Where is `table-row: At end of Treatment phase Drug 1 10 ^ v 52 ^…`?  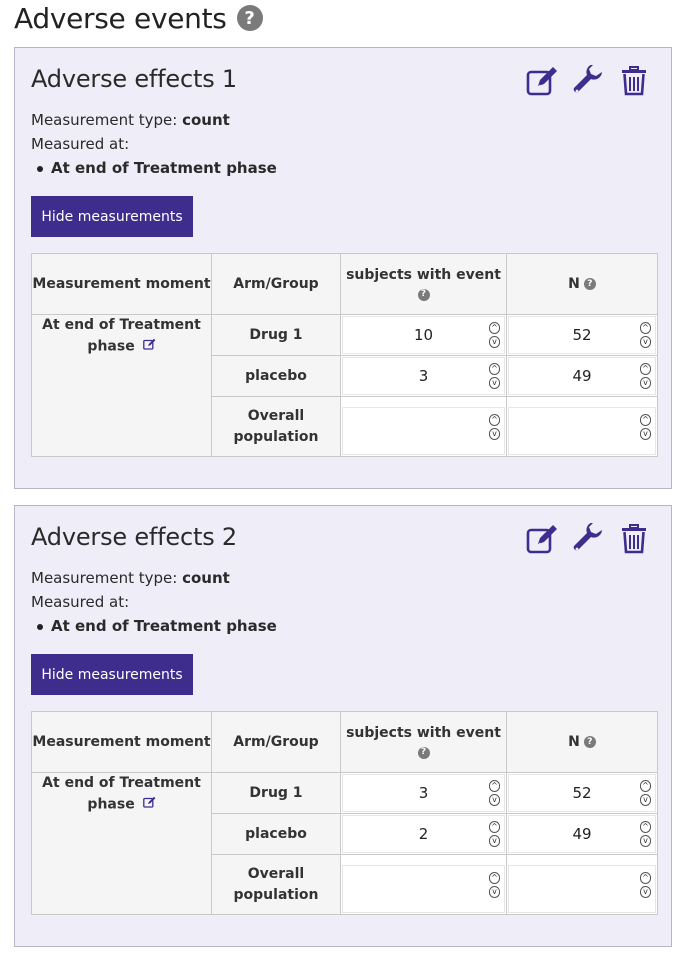
table-row: At end of Treatment phase Drug 1 10 ^ v 52 ^… is located at coordinates (344, 385).